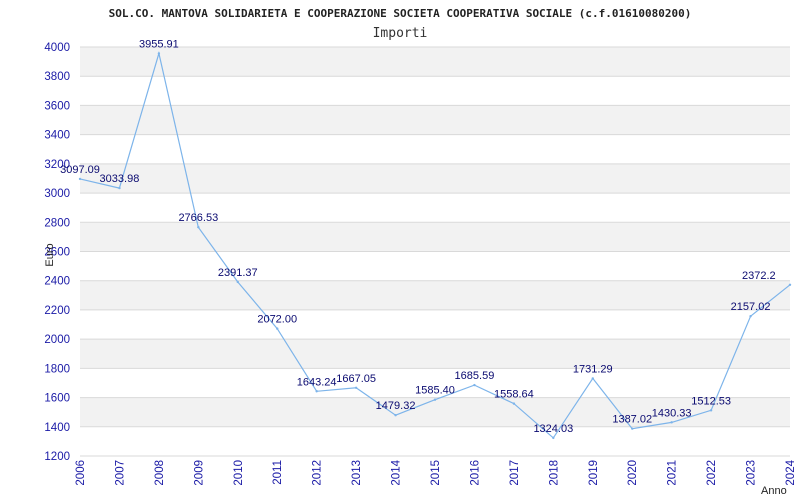 The image size is (800, 500). I want to click on data-label: 3033.98, so click(120, 179).